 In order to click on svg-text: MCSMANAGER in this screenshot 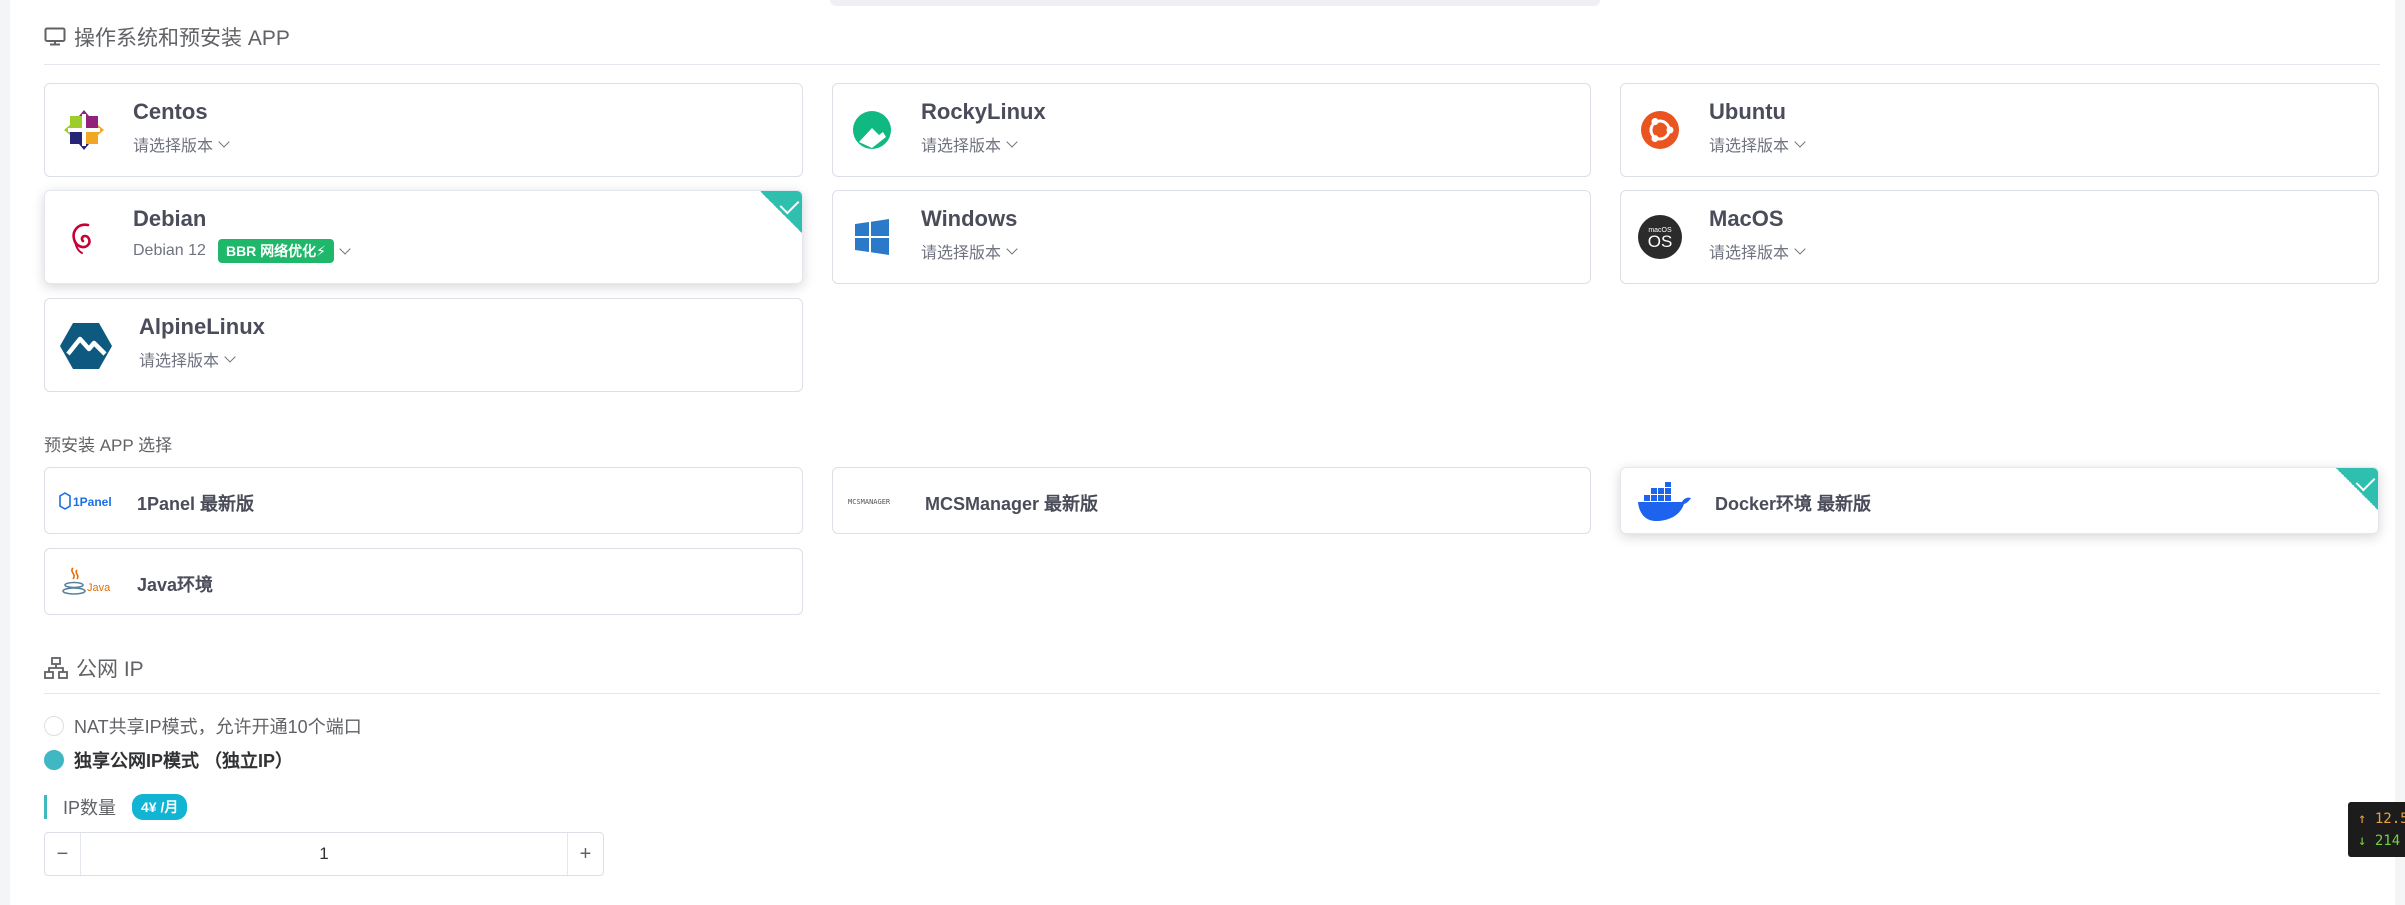, I will do `click(869, 502)`.